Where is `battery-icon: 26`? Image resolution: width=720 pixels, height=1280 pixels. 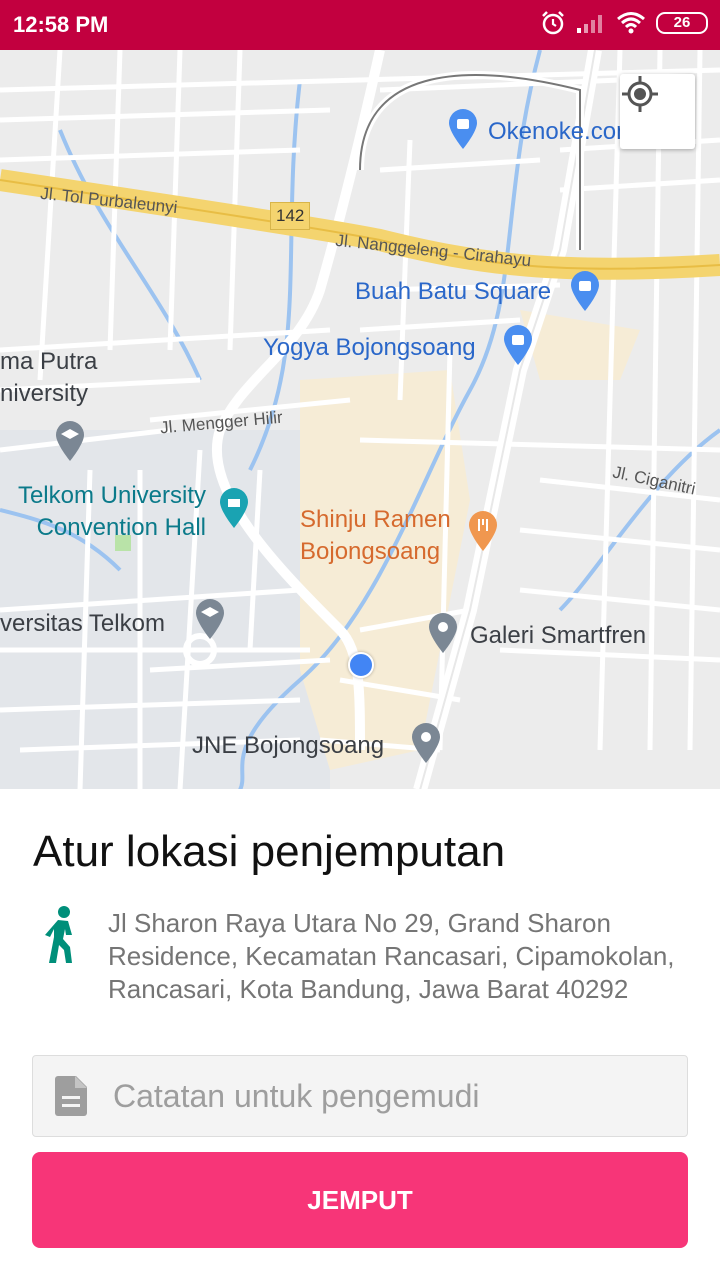 battery-icon: 26 is located at coordinates (682, 23).